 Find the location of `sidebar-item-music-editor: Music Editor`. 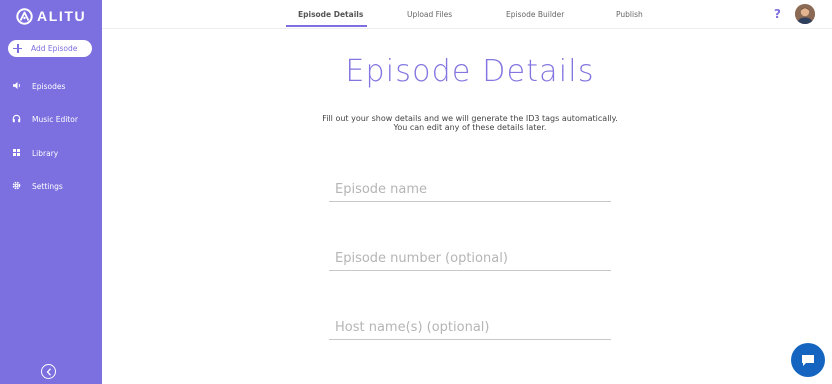

sidebar-item-music-editor: Music Editor is located at coordinates (51, 119).